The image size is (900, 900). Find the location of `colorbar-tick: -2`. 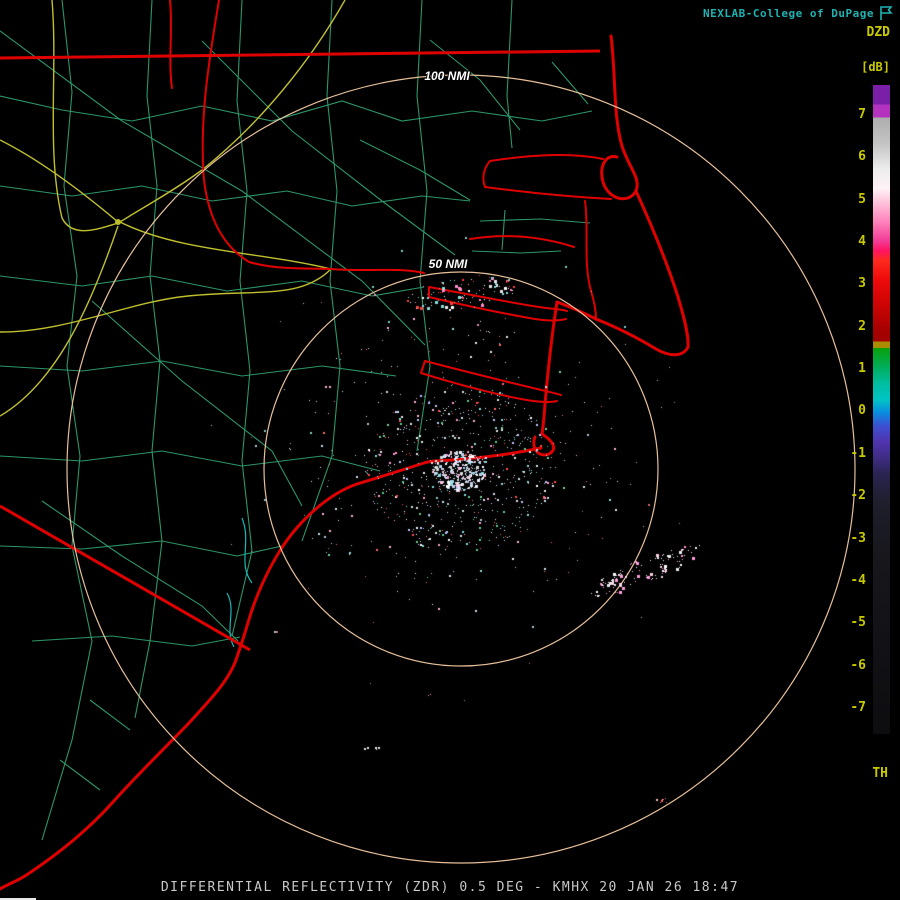

colorbar-tick: -2 is located at coordinates (858, 496).